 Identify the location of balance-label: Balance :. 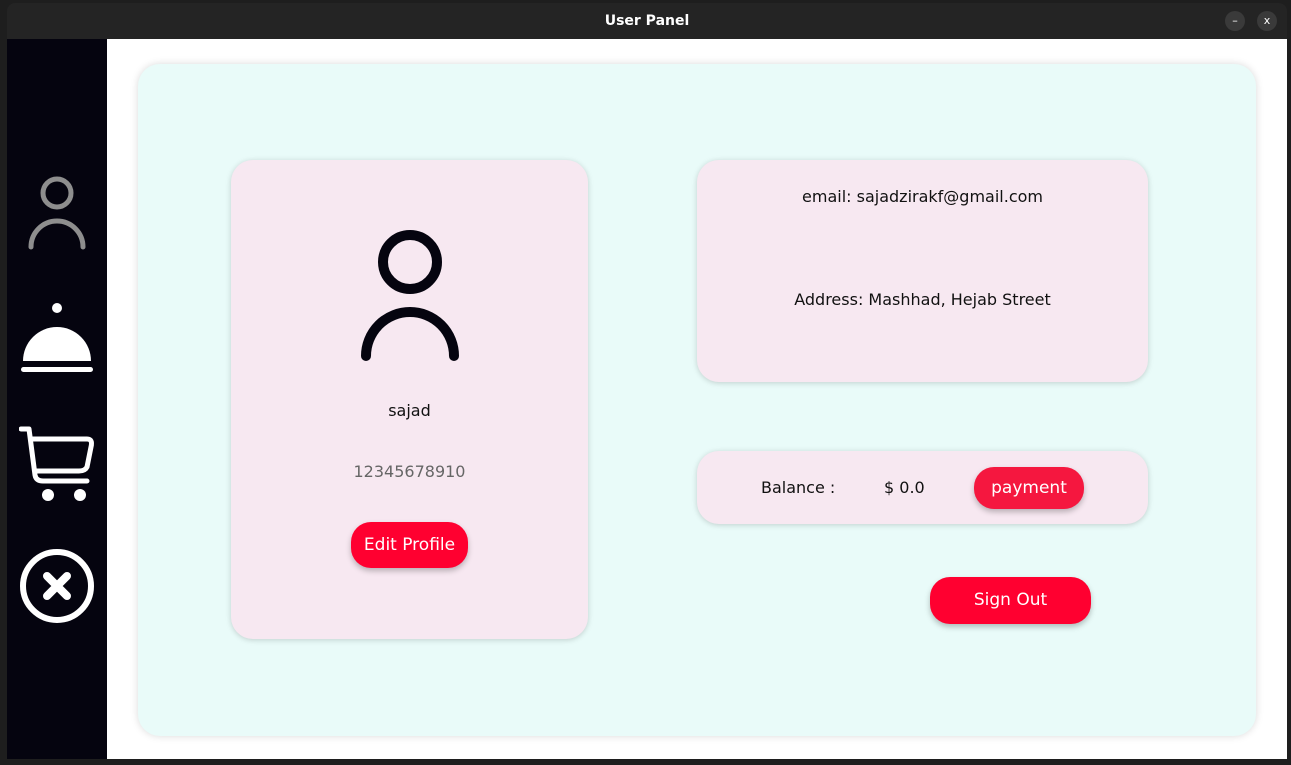
(798, 487).